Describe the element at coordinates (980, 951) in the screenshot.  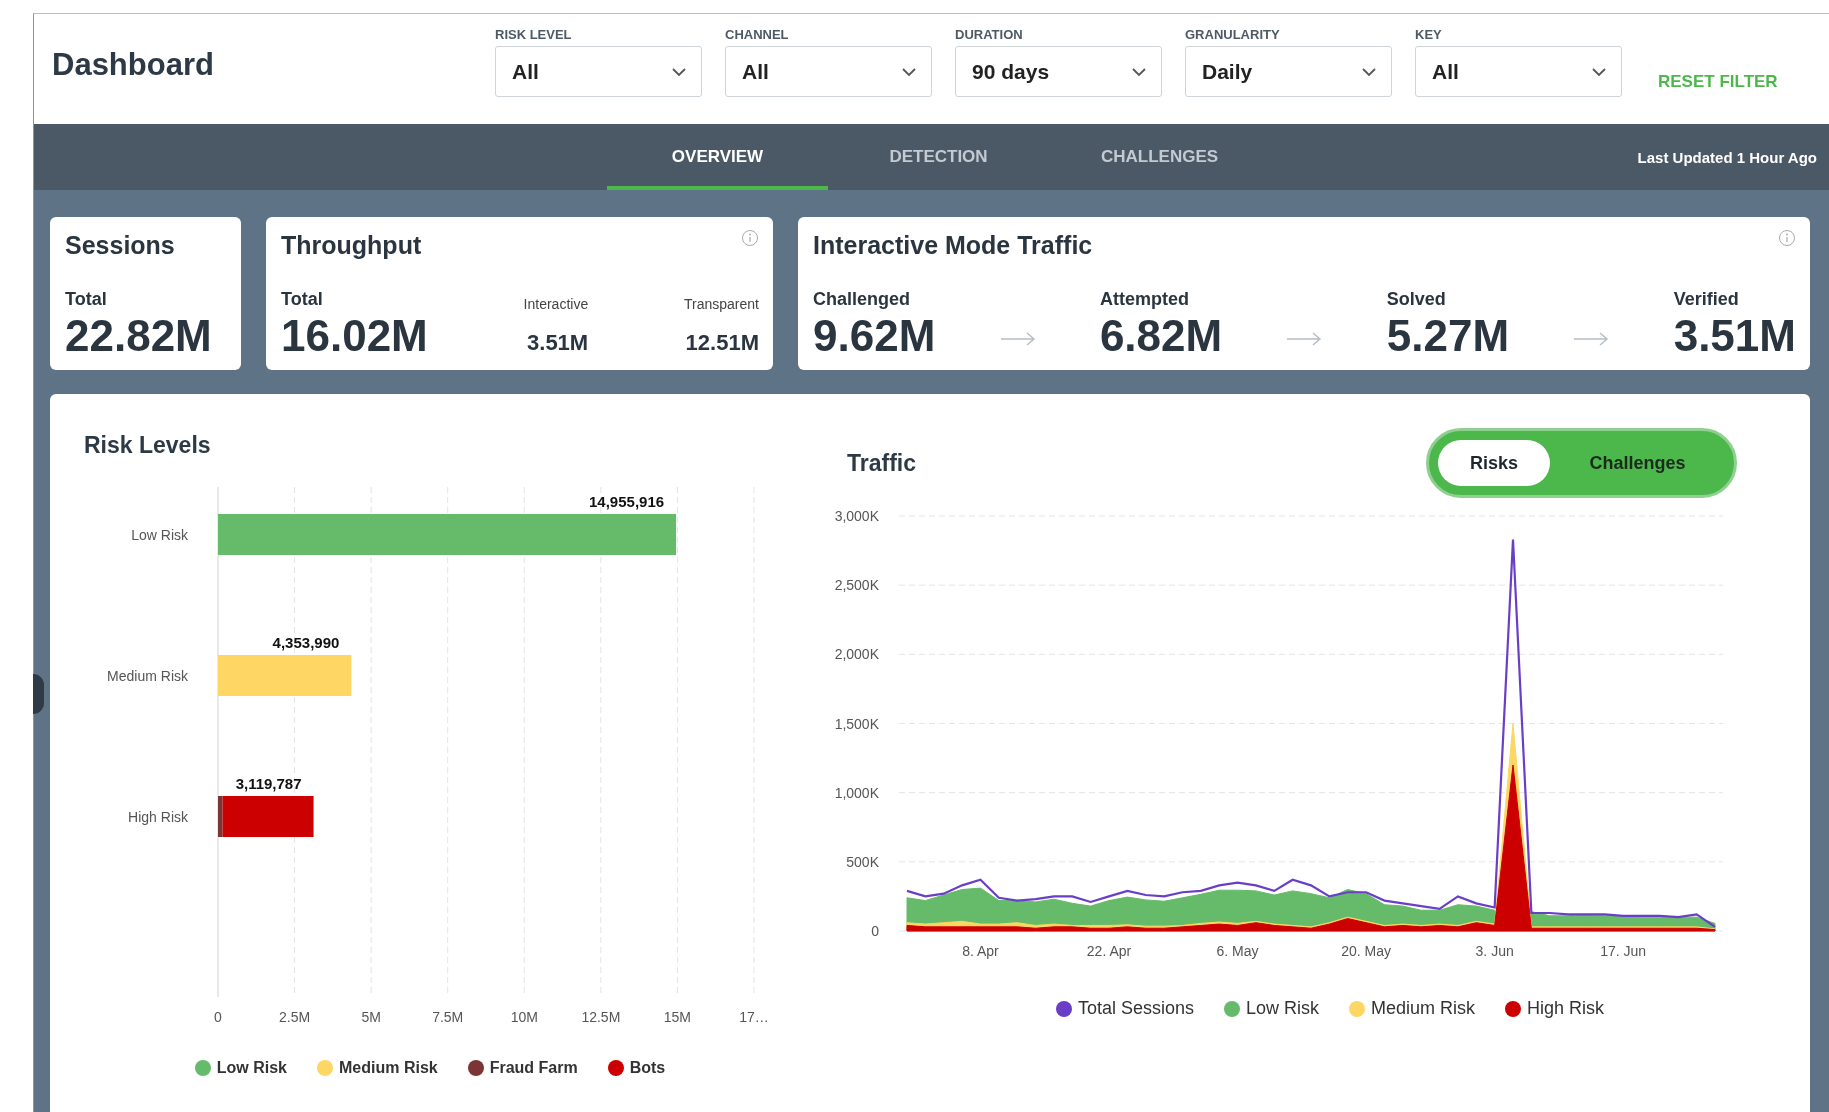
I see `axis-label: 8. Apr` at that location.